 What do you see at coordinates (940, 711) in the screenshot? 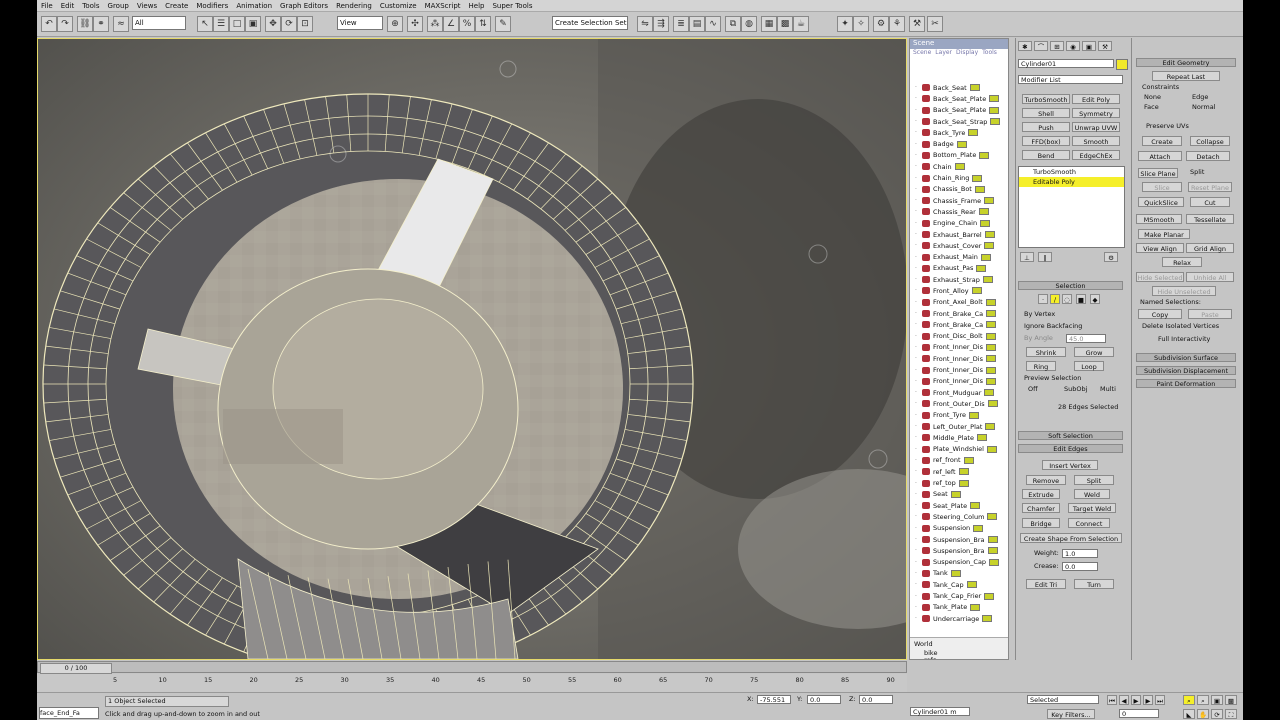
I see `cylinder-name-field: Cylinder01 m` at bounding box center [940, 711].